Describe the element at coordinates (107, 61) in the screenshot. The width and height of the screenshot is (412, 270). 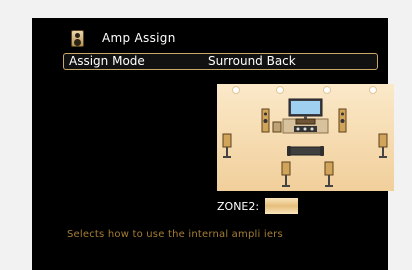
I see `assign-mode-label: Assign Mode` at that location.